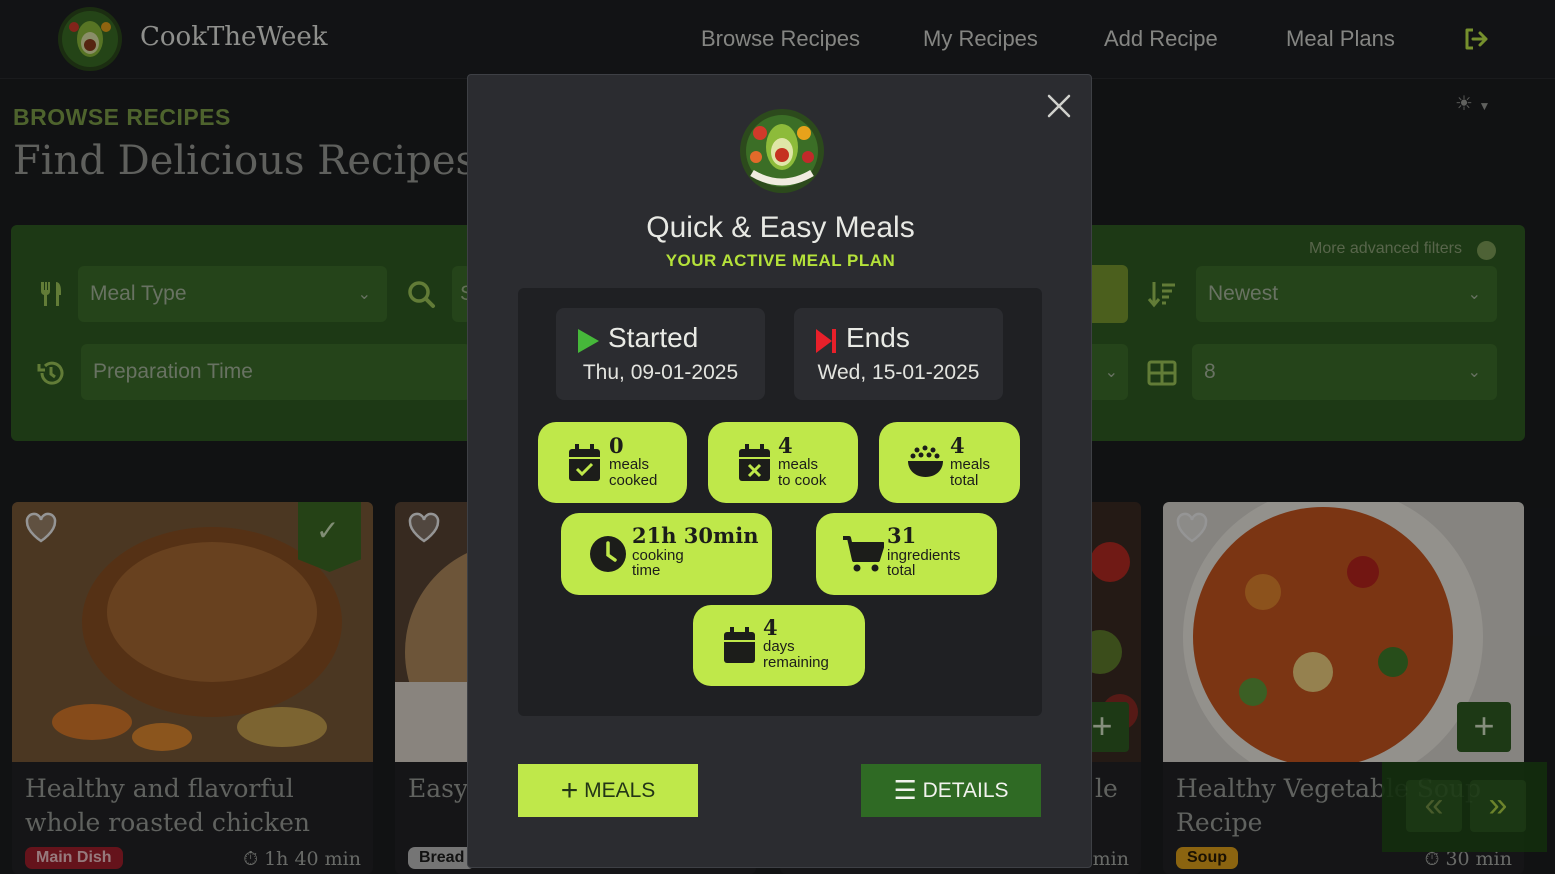  Describe the element at coordinates (826, 341) in the screenshot. I see `skip-end-icon` at that location.